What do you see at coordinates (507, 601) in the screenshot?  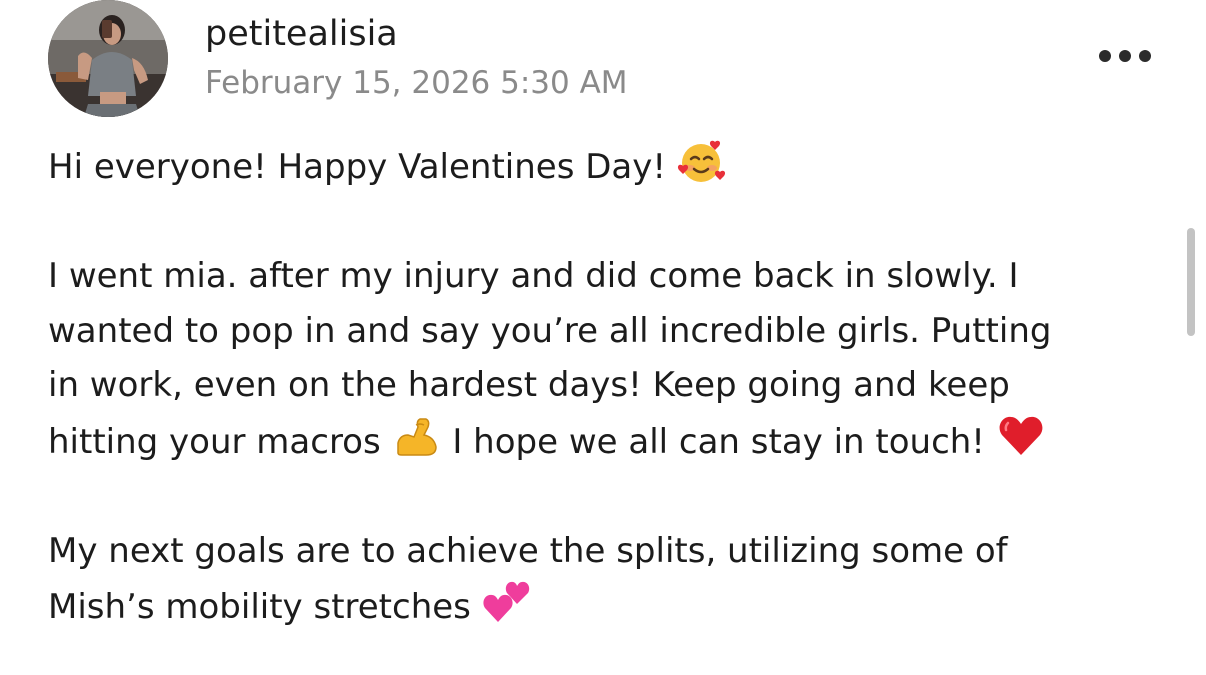 I see `two-hearts-icon` at bounding box center [507, 601].